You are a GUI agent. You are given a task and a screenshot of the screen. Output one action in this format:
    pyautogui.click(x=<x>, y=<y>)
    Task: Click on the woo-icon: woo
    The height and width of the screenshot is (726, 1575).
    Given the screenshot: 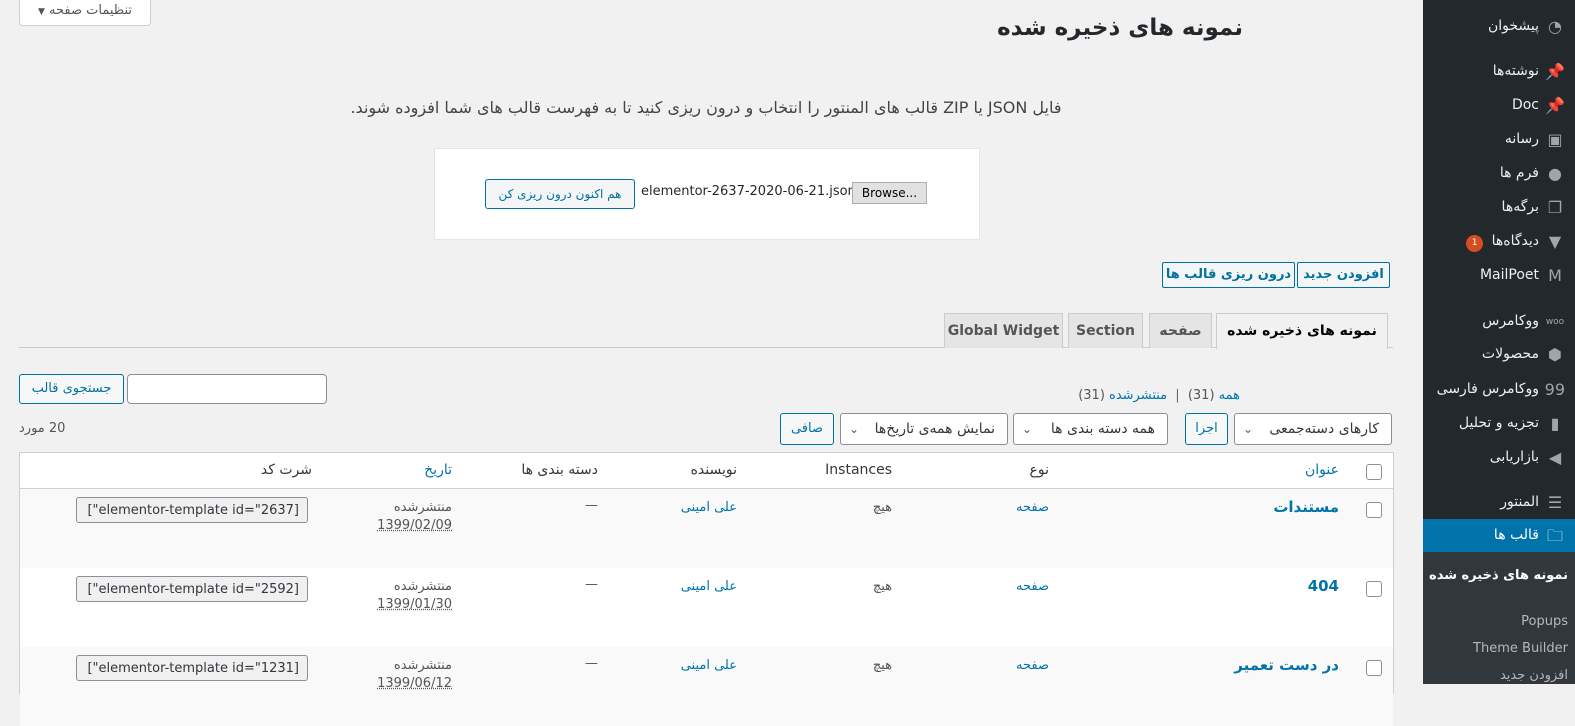 What is the action you would take?
    pyautogui.click(x=1555, y=322)
    